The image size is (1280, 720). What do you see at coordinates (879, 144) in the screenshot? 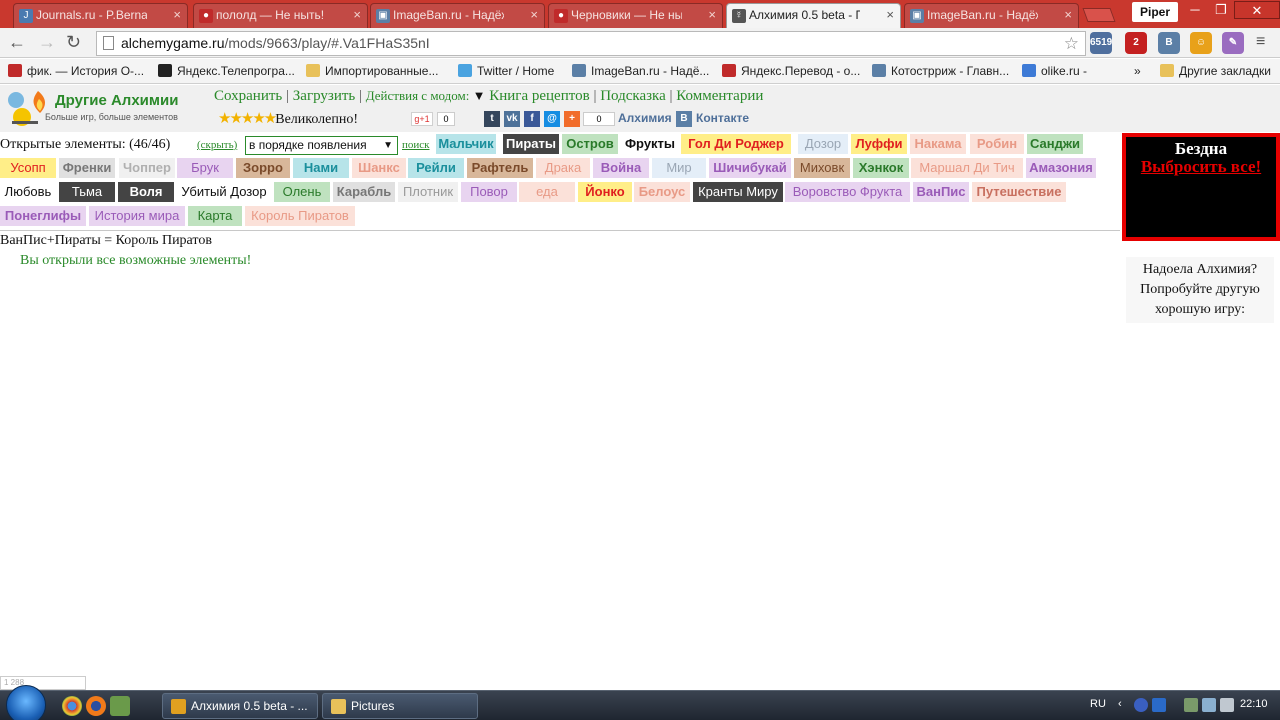
I see `element-chip: Луффи` at bounding box center [879, 144].